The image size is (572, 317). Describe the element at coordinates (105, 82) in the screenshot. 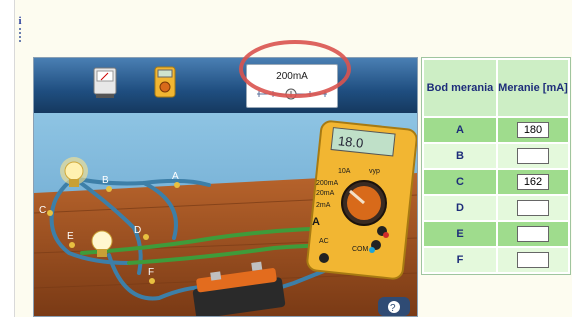

I see `analog-meter-icon` at that location.